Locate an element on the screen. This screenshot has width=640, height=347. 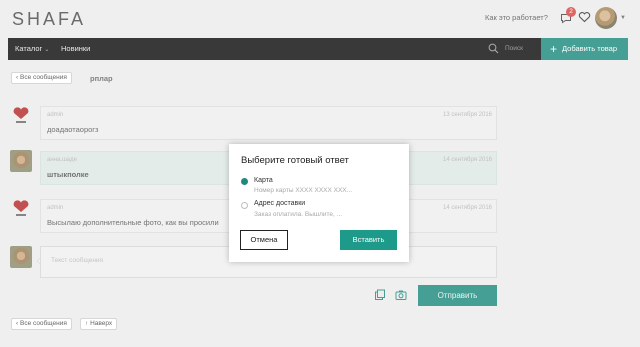
radio-delivery-address is located at coordinates (244, 205).